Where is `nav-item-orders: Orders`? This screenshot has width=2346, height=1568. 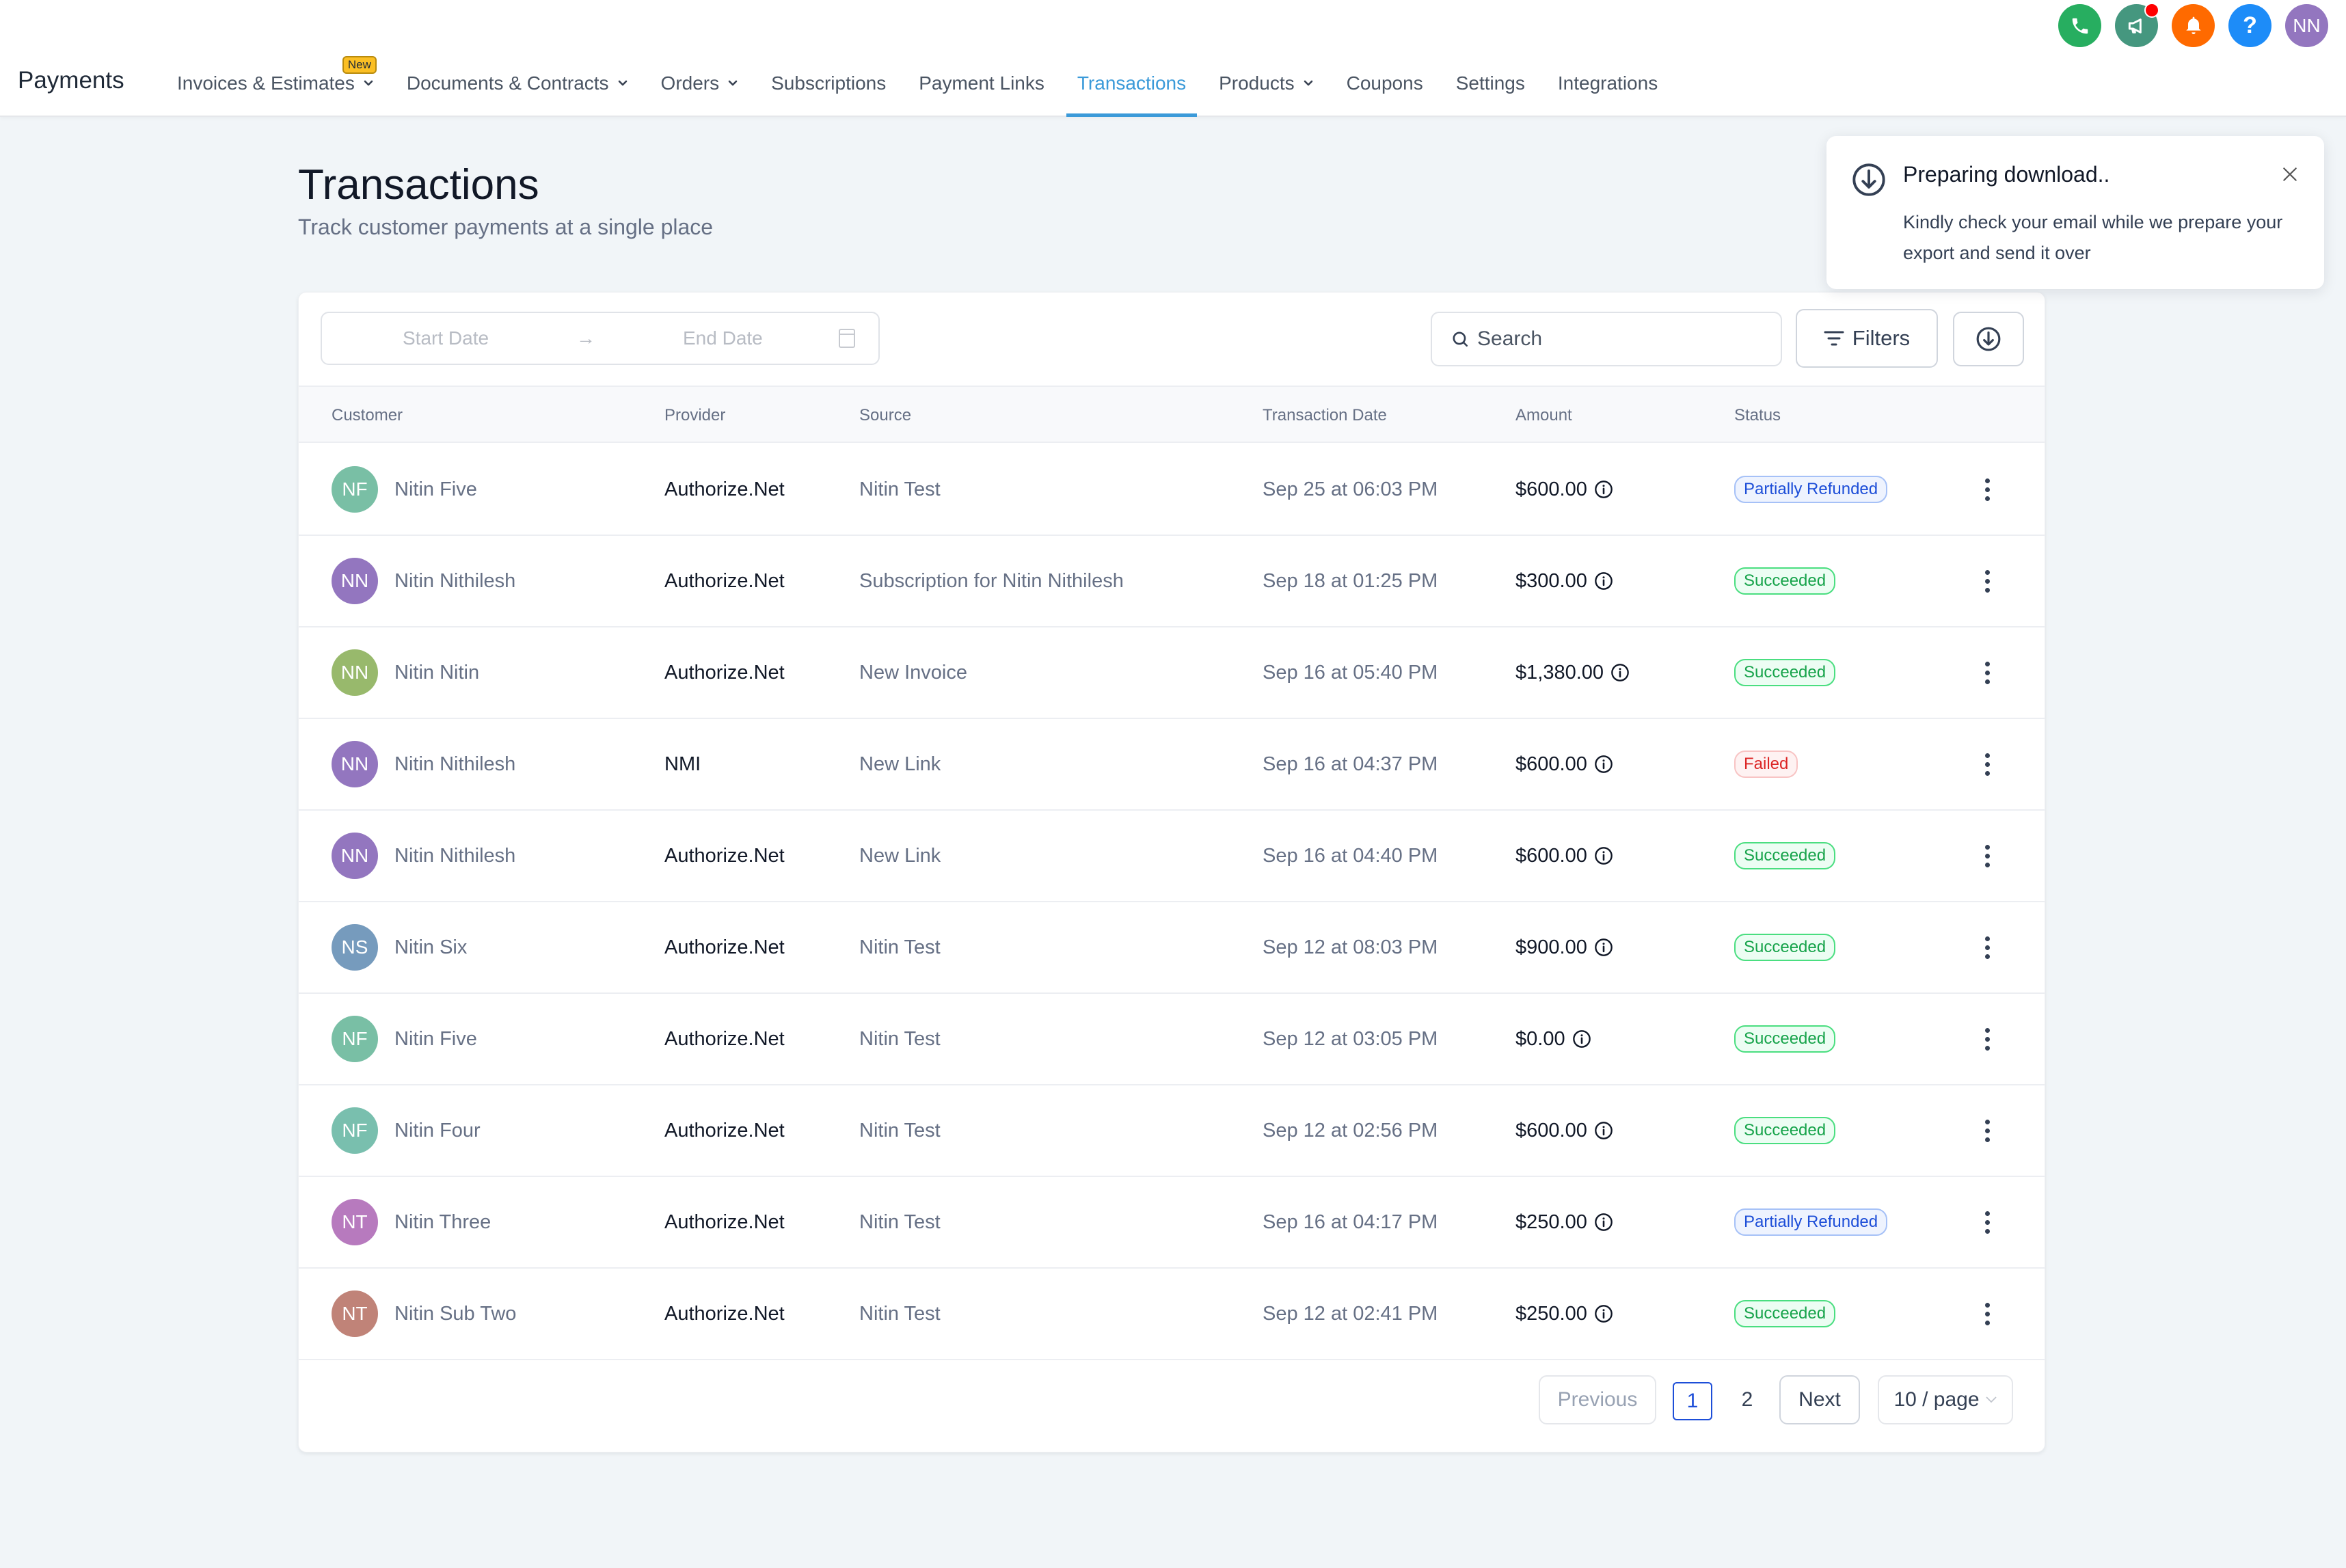 nav-item-orders: Orders is located at coordinates (700, 58).